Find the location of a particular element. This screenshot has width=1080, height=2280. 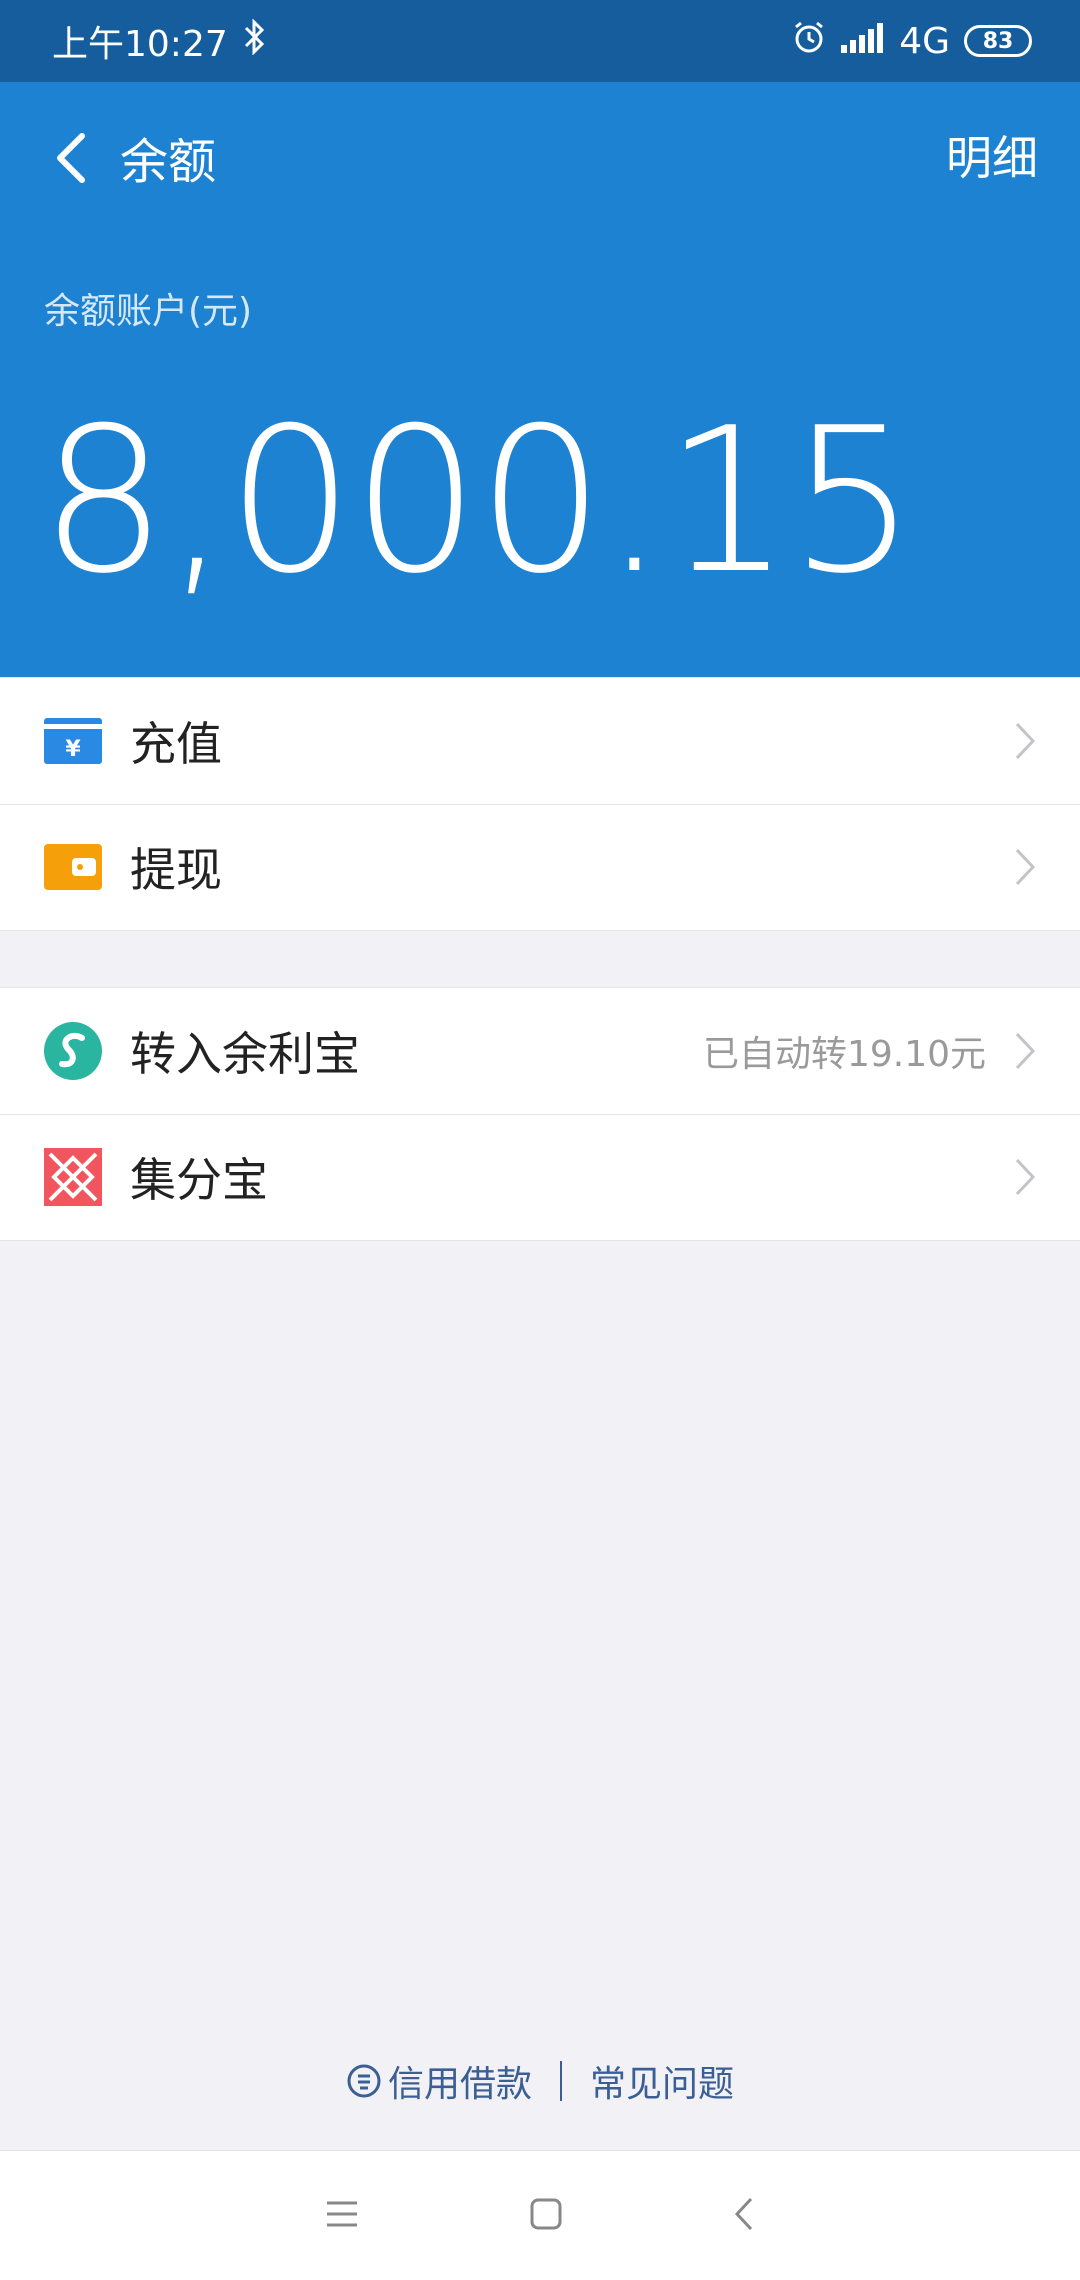

recharge-icon: ¥ is located at coordinates (73, 741).